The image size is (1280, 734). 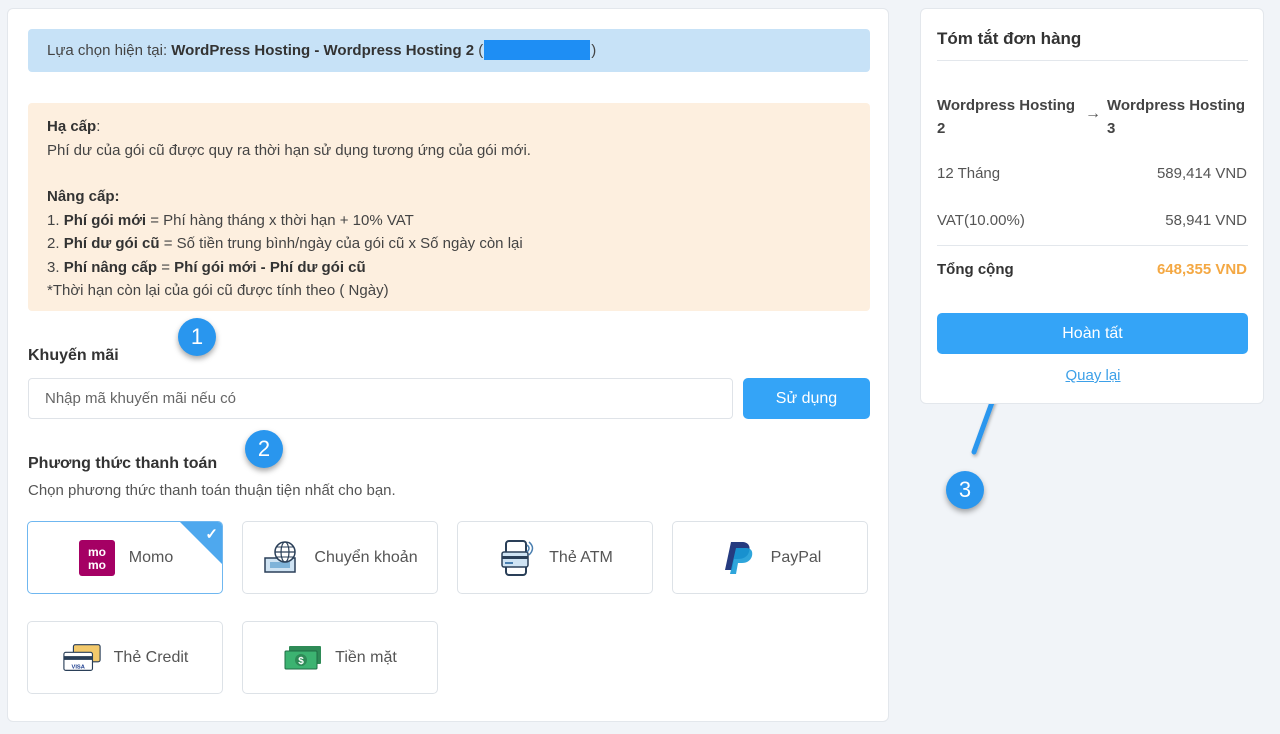 I want to click on promo-code-input, so click(x=380, y=398).